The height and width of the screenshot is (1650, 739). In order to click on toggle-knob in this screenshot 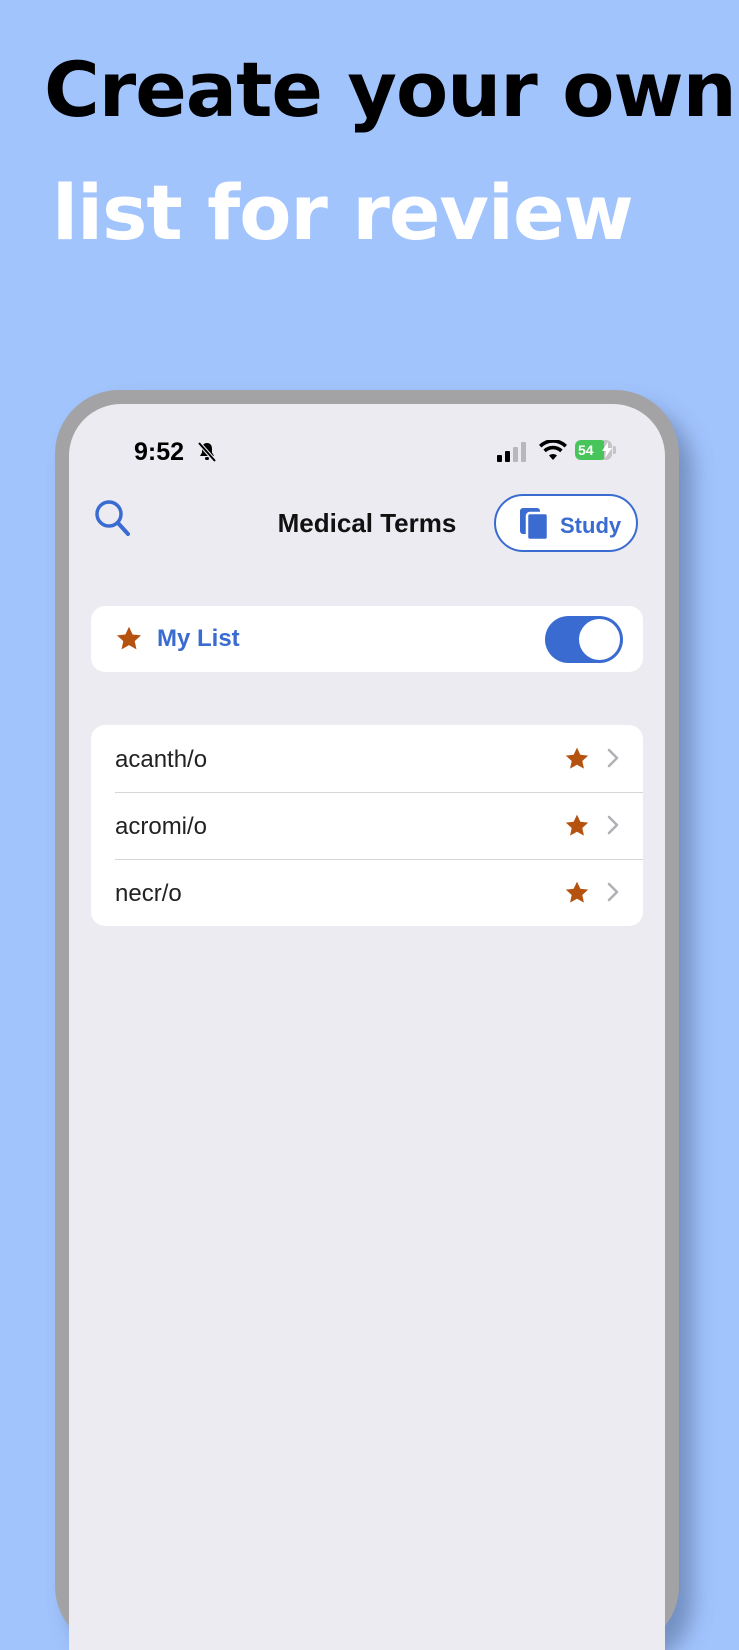, I will do `click(599, 639)`.